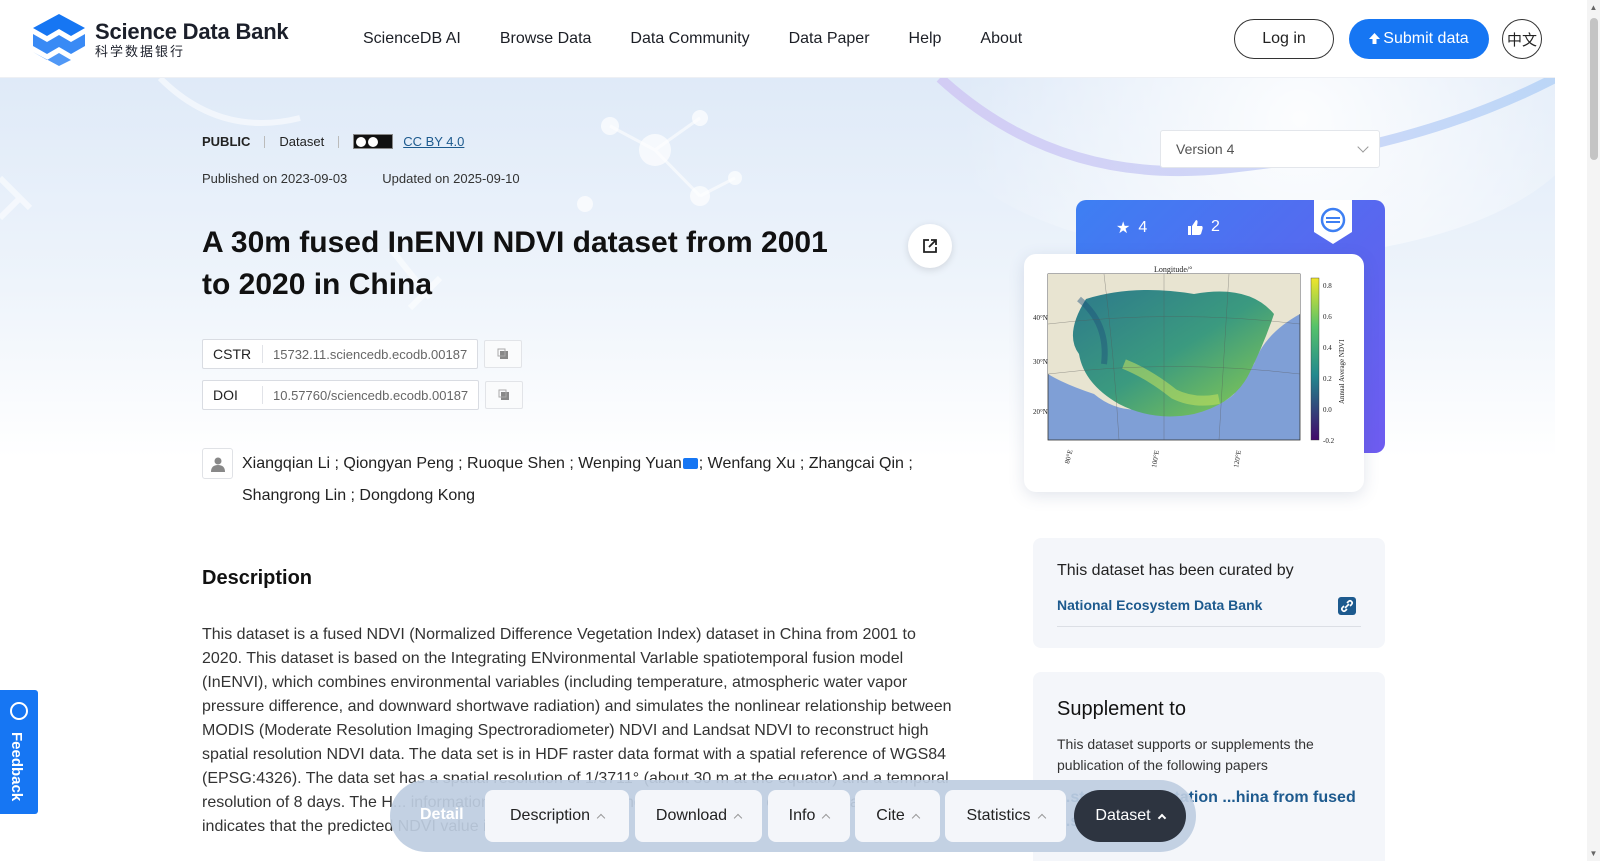 The width and height of the screenshot is (1600, 861). What do you see at coordinates (140, 51) in the screenshot?
I see `logo-subtitle: 科学数据银行` at bounding box center [140, 51].